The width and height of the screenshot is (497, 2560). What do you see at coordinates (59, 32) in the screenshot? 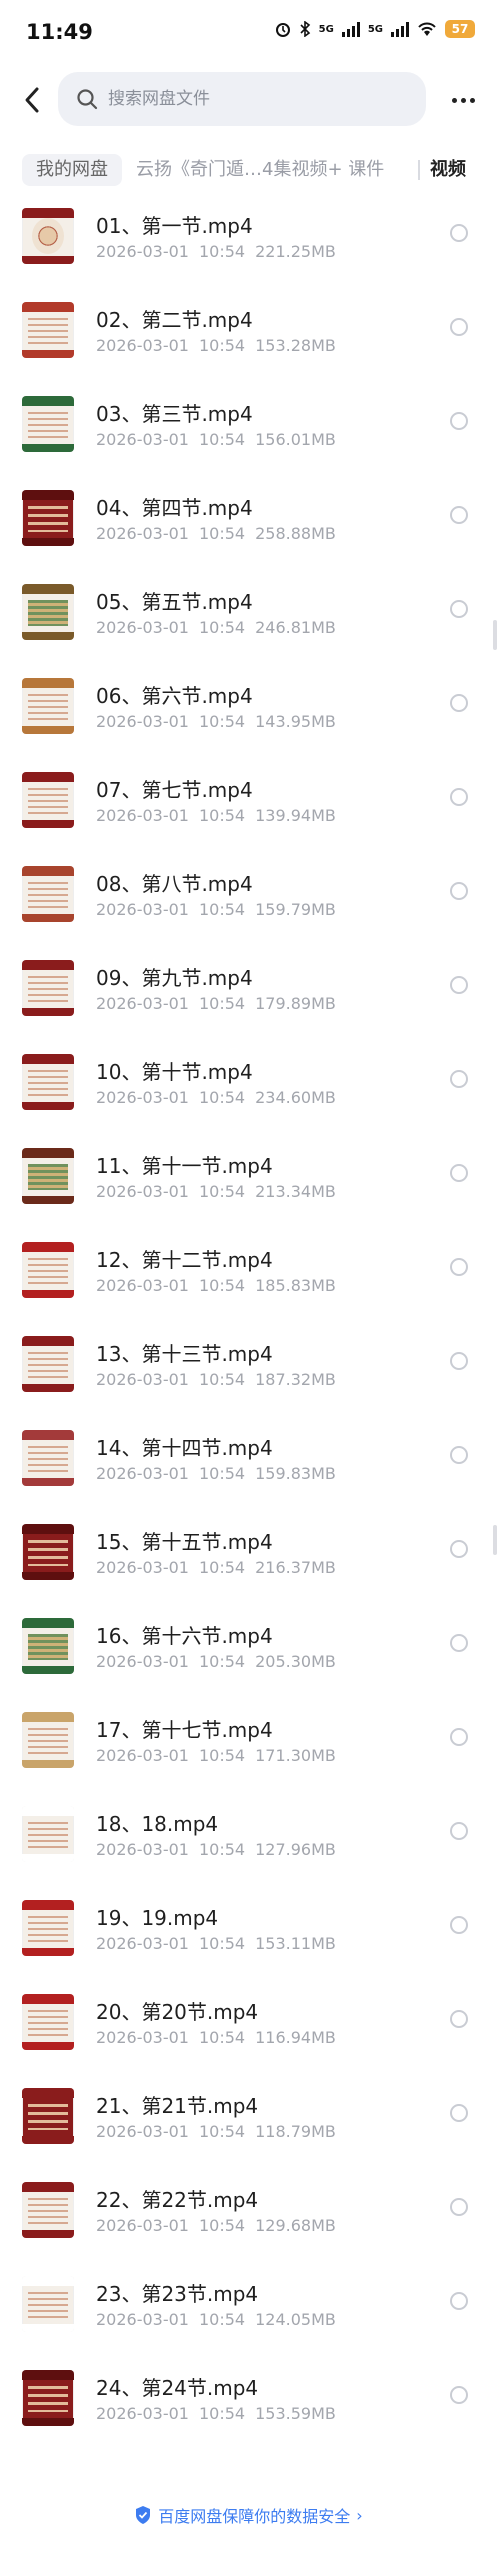
I see `status-time: 11:49` at bounding box center [59, 32].